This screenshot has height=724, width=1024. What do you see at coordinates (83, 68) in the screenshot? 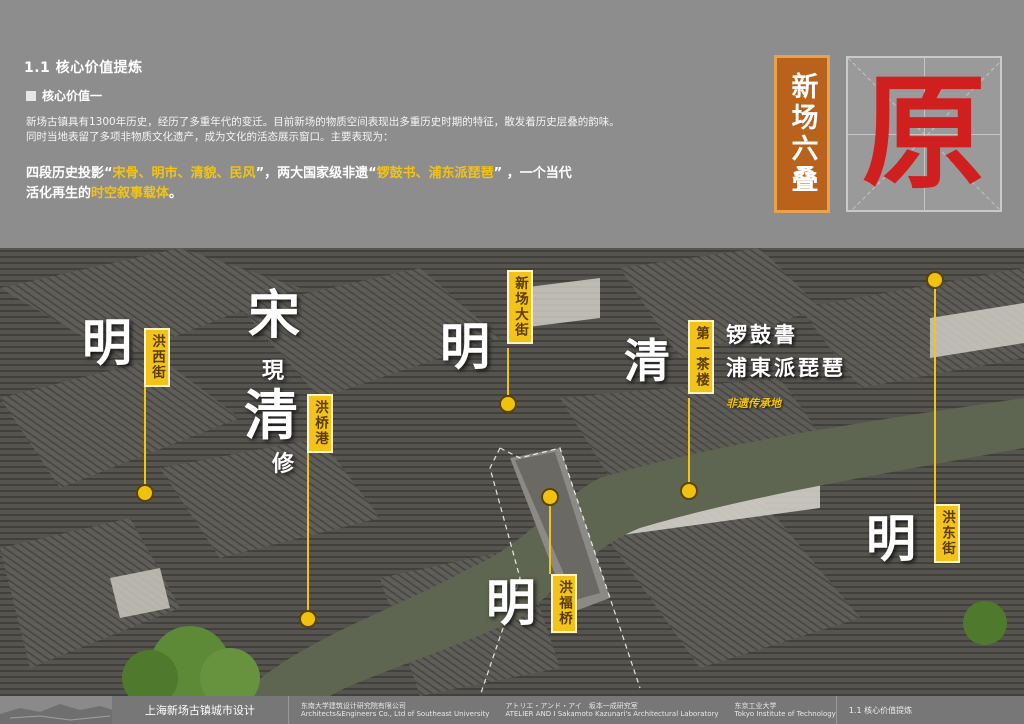
I see `section-title: 1.1 核心价值提炼` at bounding box center [83, 68].